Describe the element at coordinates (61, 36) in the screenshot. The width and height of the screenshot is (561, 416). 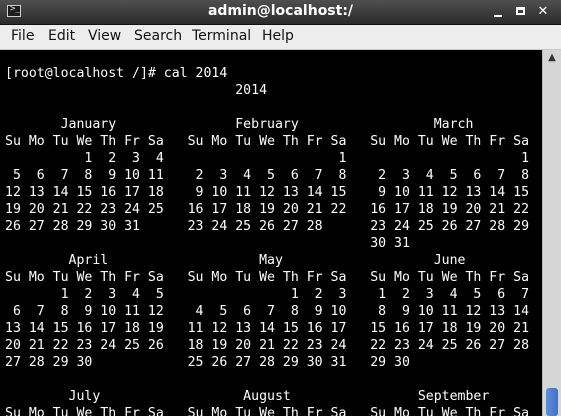
I see `menu-edit: Edit` at that location.